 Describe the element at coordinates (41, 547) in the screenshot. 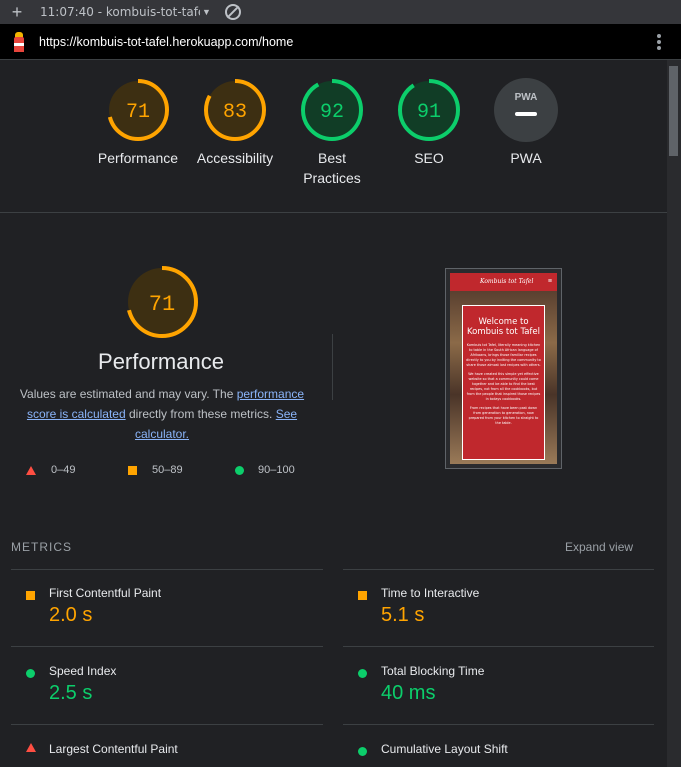

I see `metrics-heading: METRICS` at that location.